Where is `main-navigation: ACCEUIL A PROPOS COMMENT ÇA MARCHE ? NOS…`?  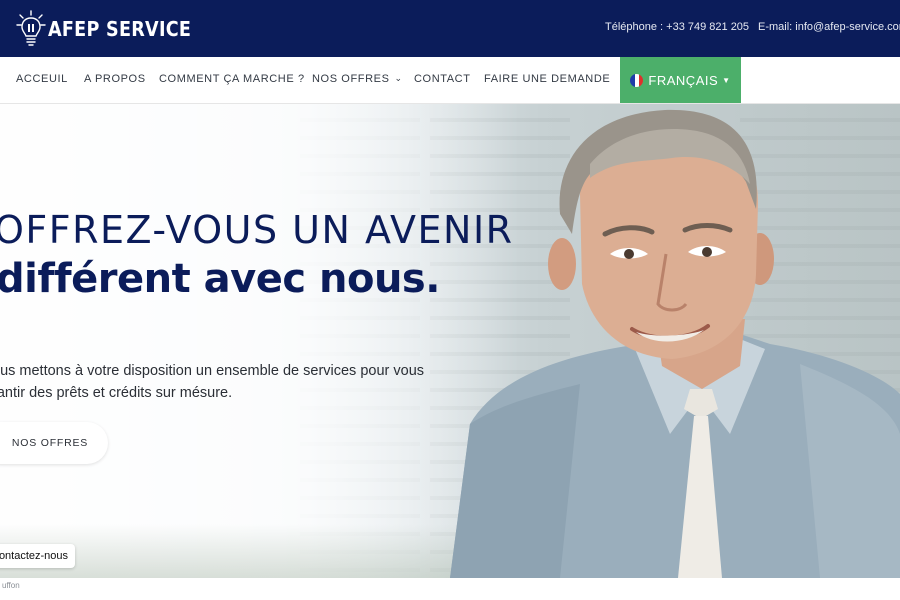 main-navigation: ACCEUIL A PROPOS COMMENT ÇA MARCHE ? NOS… is located at coordinates (450, 80).